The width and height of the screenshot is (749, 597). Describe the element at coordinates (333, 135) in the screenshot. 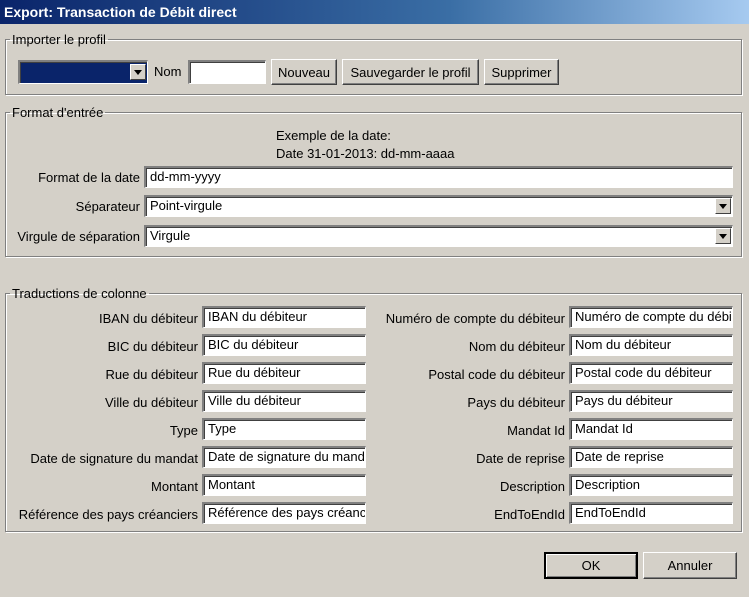

I see `date-example-line1: Exemple de la date:` at that location.